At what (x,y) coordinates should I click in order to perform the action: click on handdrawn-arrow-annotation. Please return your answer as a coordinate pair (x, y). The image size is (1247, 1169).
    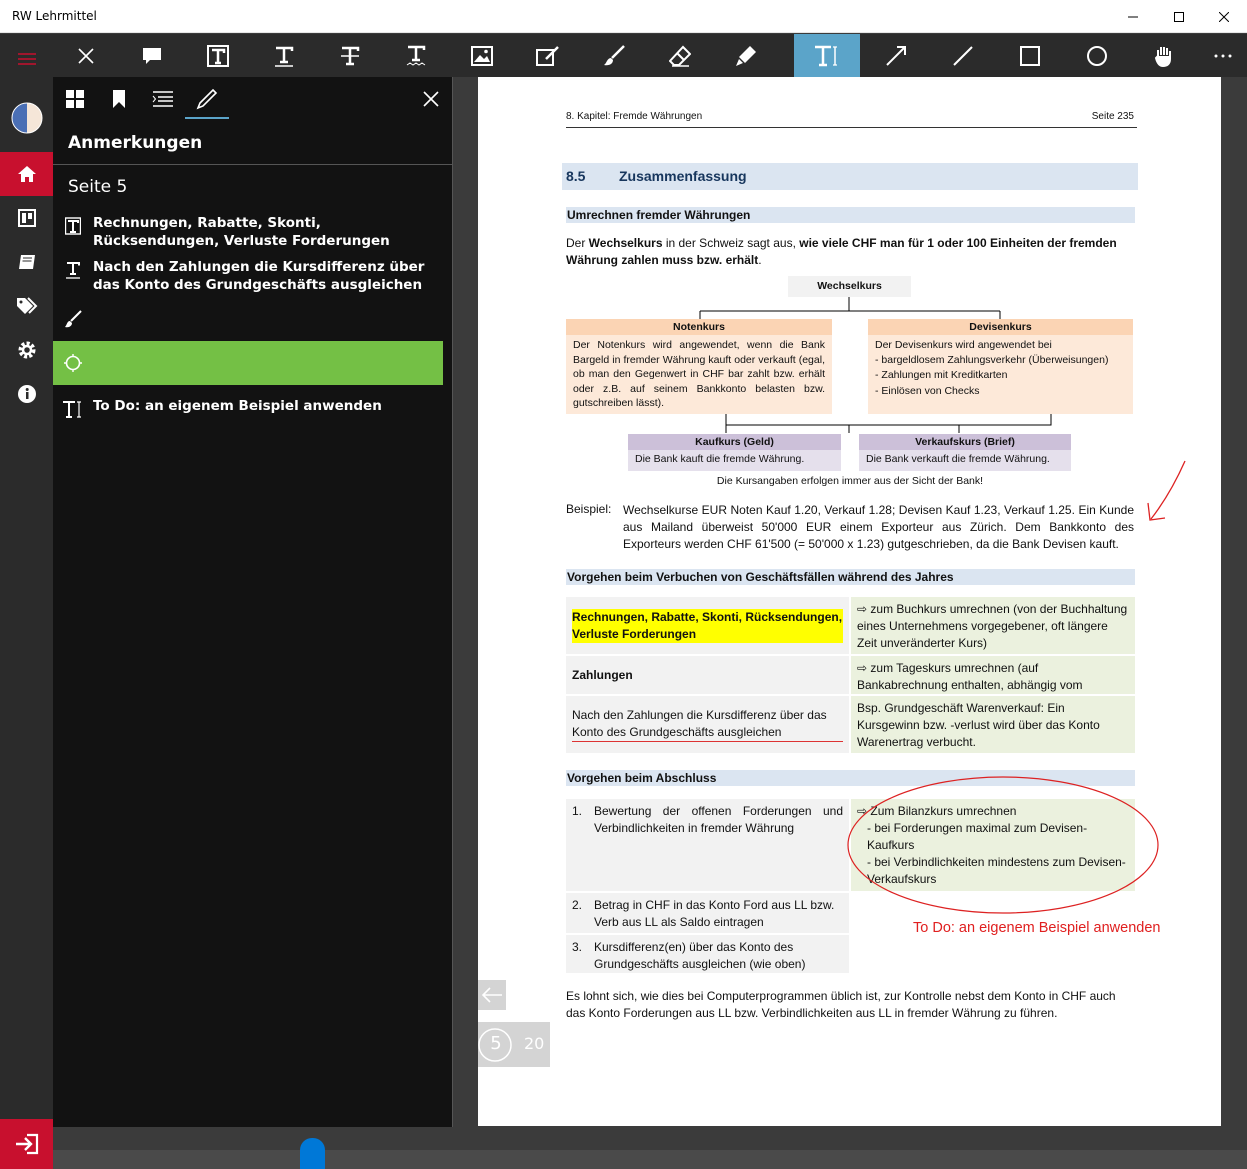
    Looking at the image, I should click on (1168, 492).